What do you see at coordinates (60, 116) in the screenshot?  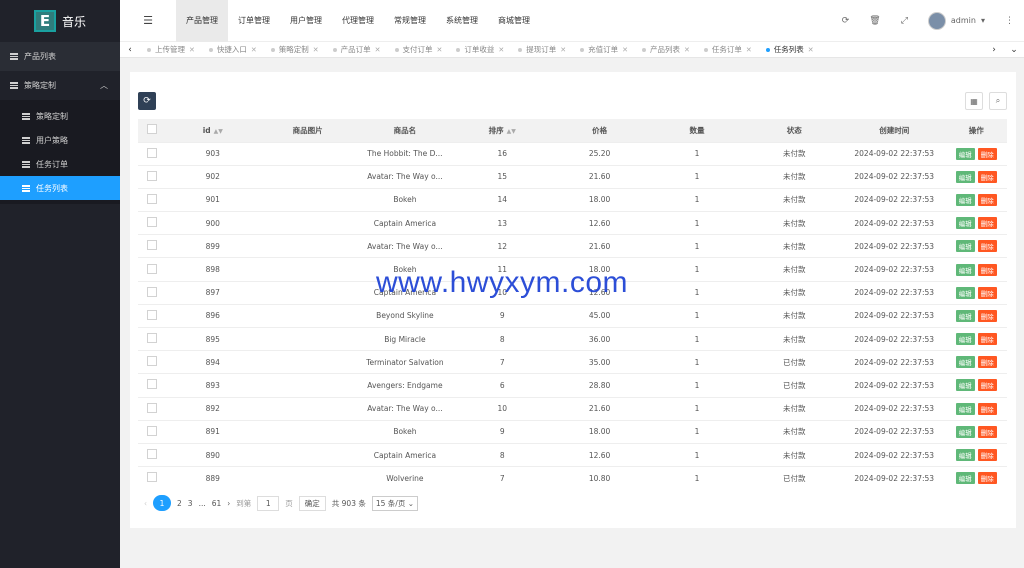 I see `sidebar-item-strategy: 策略定制` at bounding box center [60, 116].